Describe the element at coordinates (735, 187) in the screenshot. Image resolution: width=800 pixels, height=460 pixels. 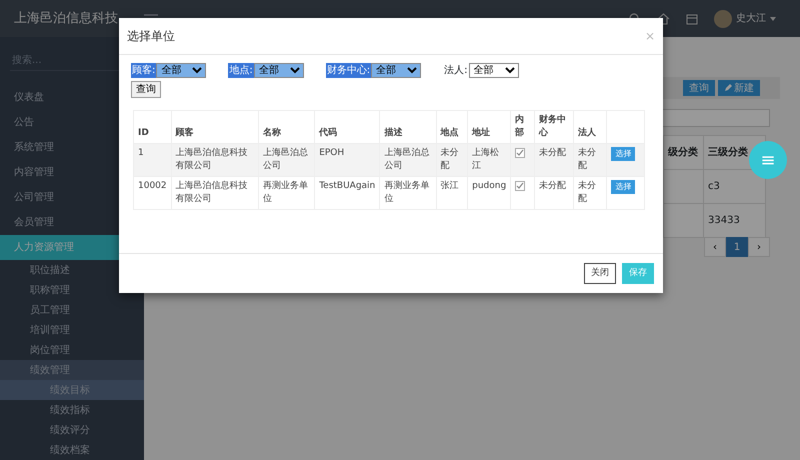
I see `table-cell: c3` at that location.